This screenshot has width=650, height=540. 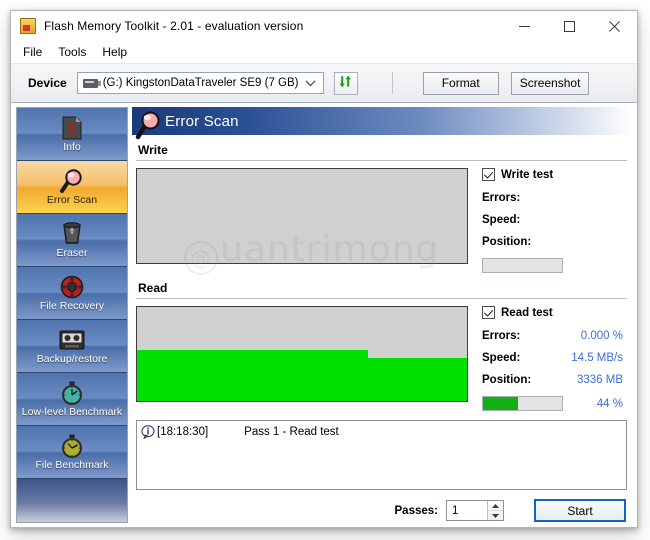 What do you see at coordinates (202, 121) in the screenshot?
I see `page-title: Error Scan` at bounding box center [202, 121].